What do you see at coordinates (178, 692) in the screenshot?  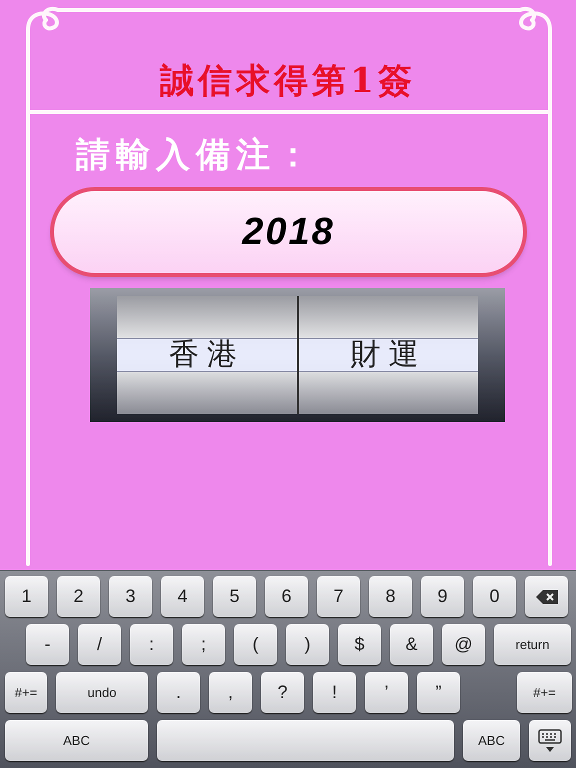 I see `key: .` at bounding box center [178, 692].